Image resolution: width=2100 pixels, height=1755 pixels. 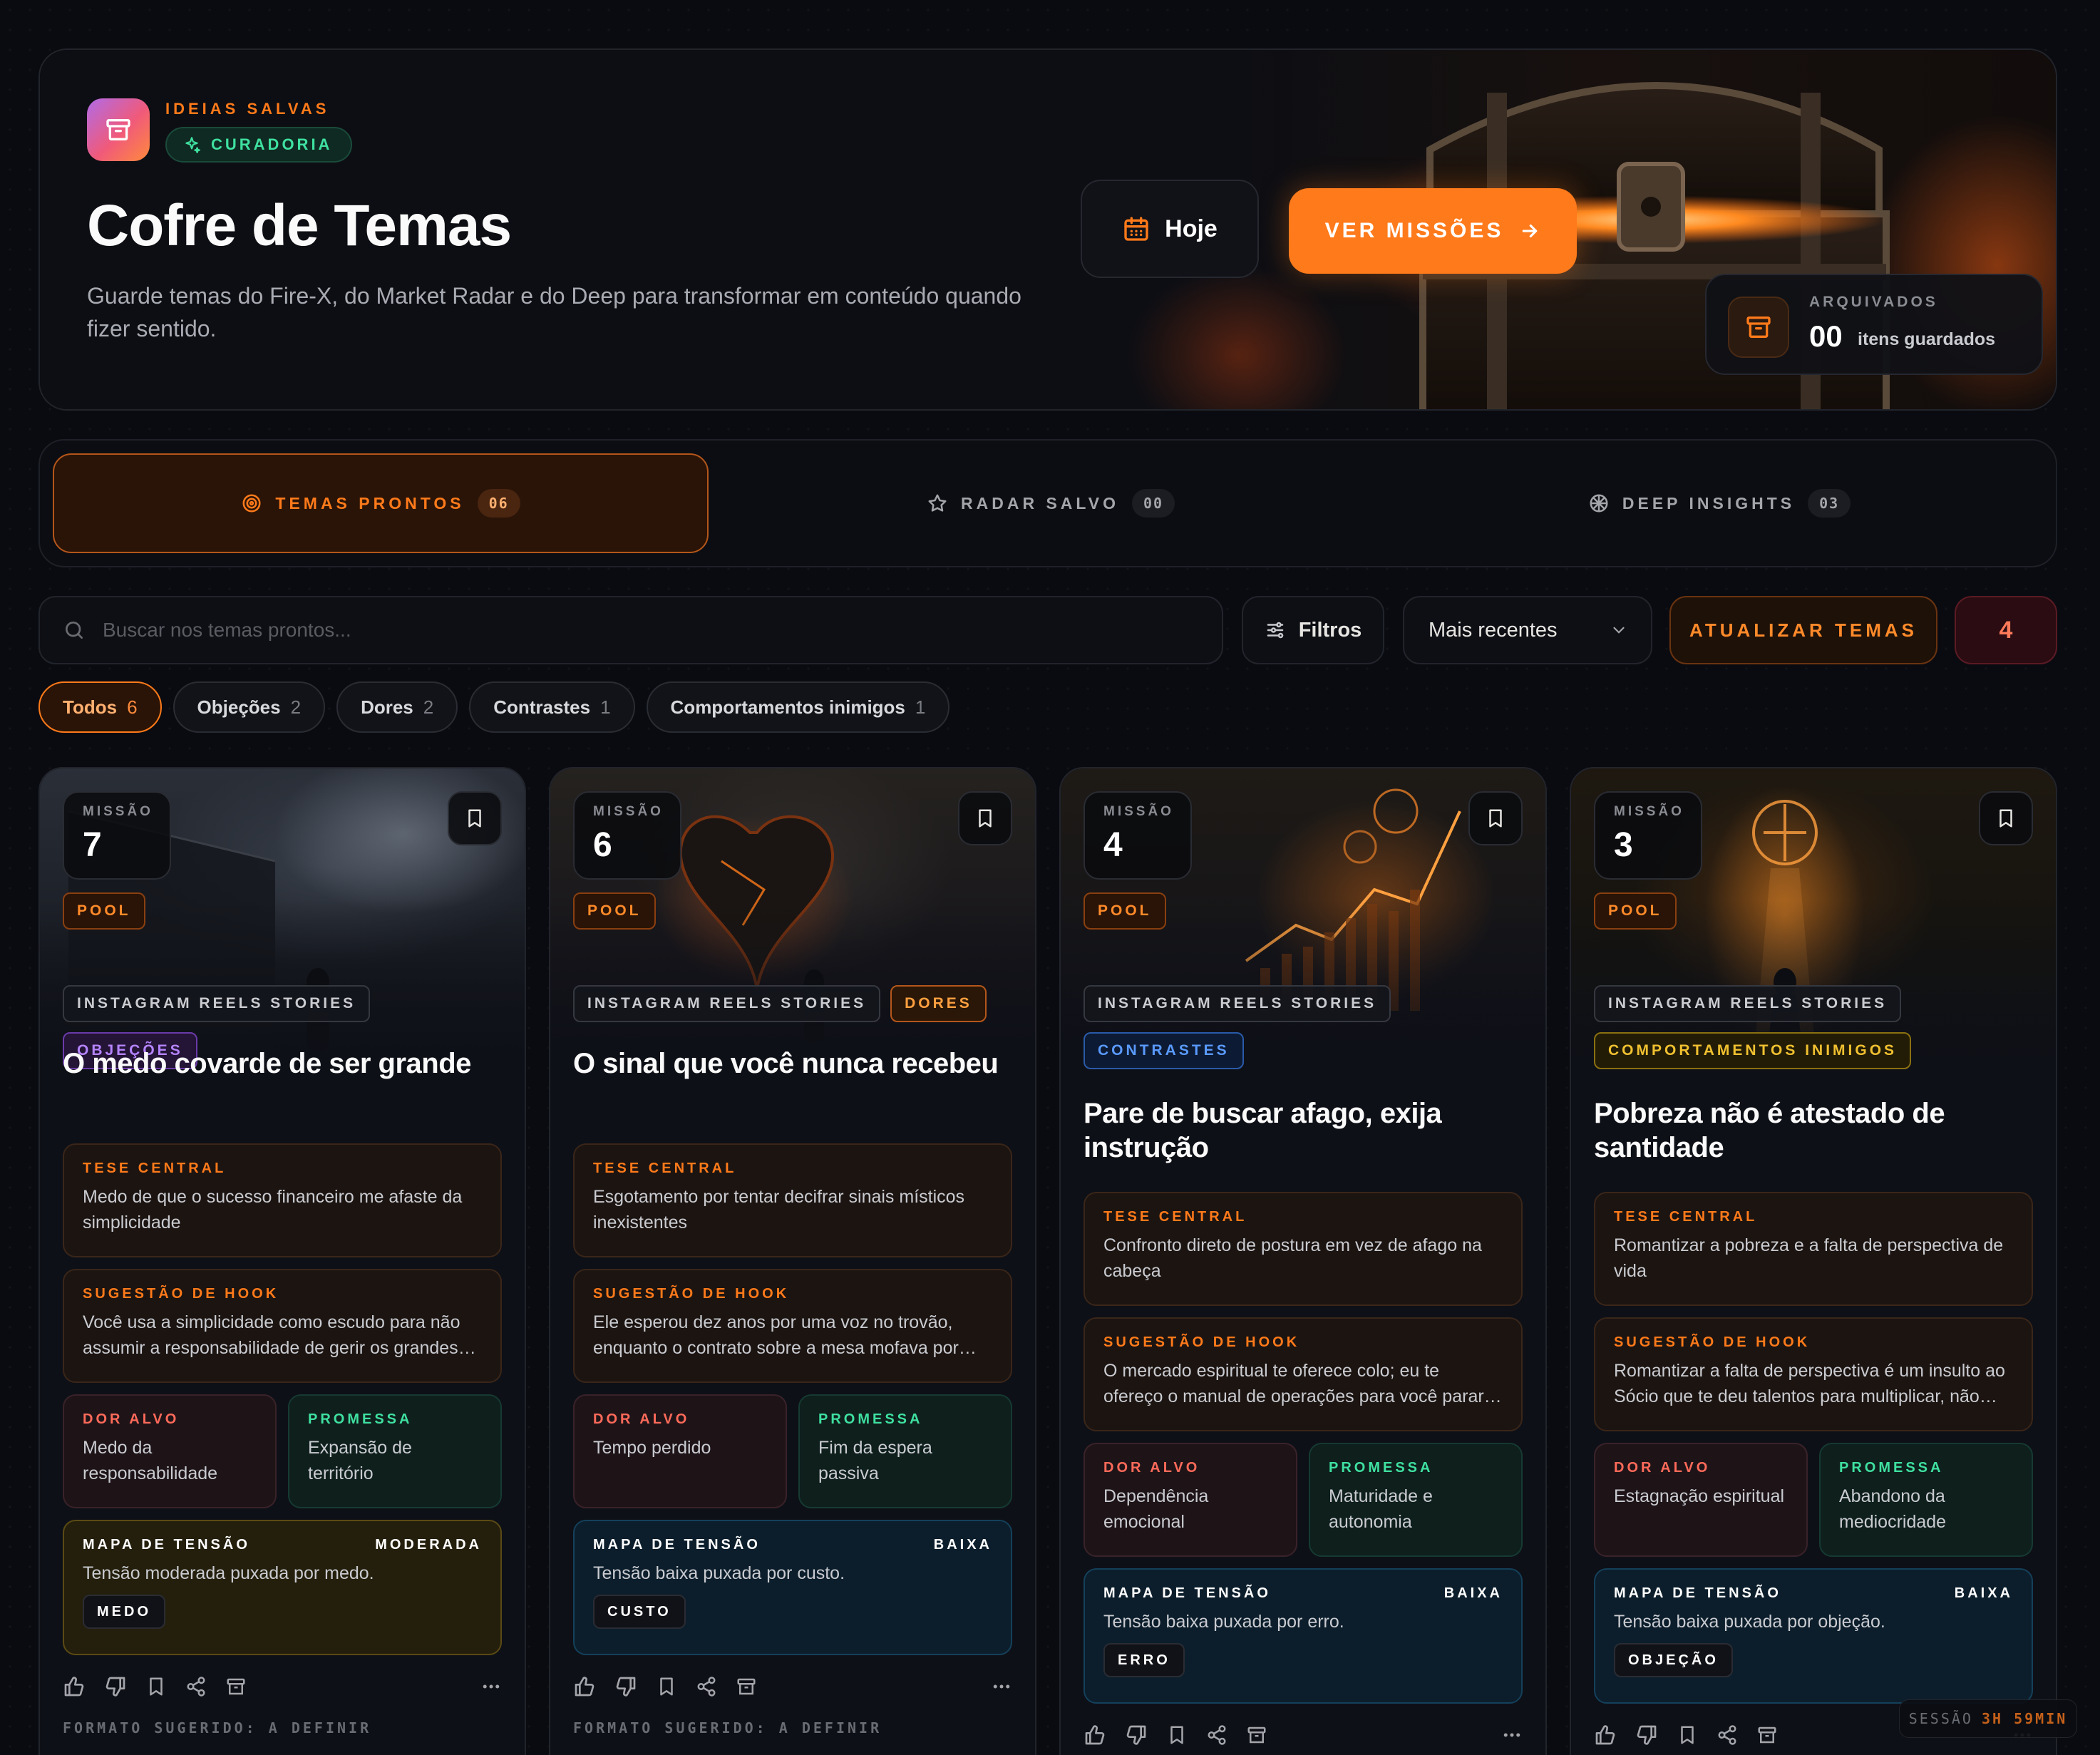 What do you see at coordinates (395, 1451) in the screenshot?
I see `promessa-box: PROMESSA Expansão de território` at bounding box center [395, 1451].